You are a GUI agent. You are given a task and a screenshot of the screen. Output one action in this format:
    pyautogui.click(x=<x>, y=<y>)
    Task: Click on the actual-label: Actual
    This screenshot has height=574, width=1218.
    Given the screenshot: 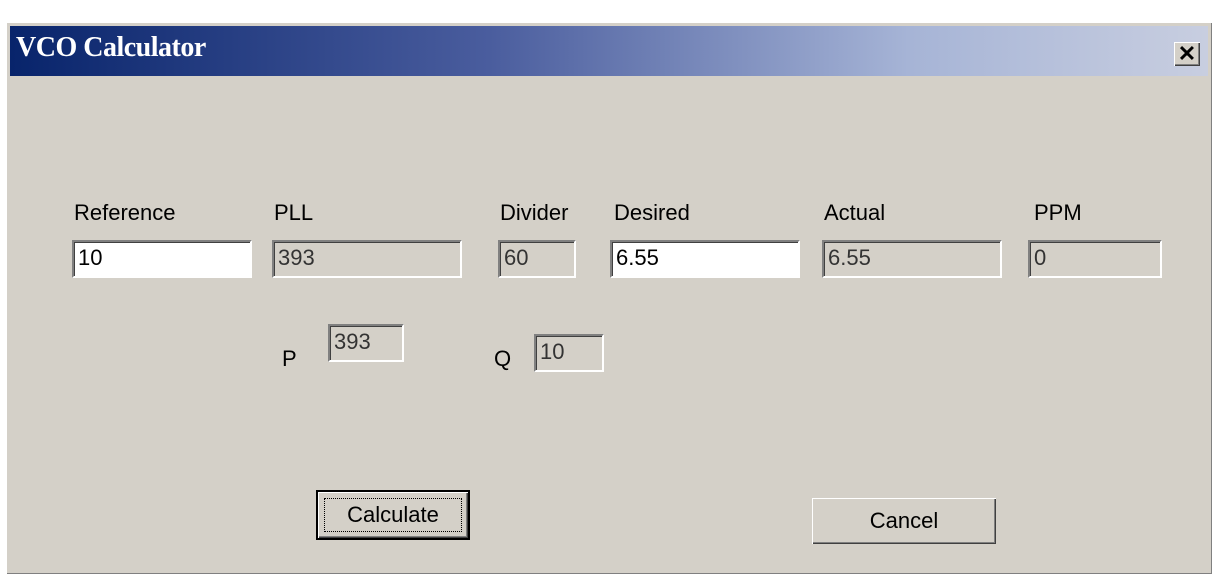 What is the action you would take?
    pyautogui.click(x=855, y=212)
    